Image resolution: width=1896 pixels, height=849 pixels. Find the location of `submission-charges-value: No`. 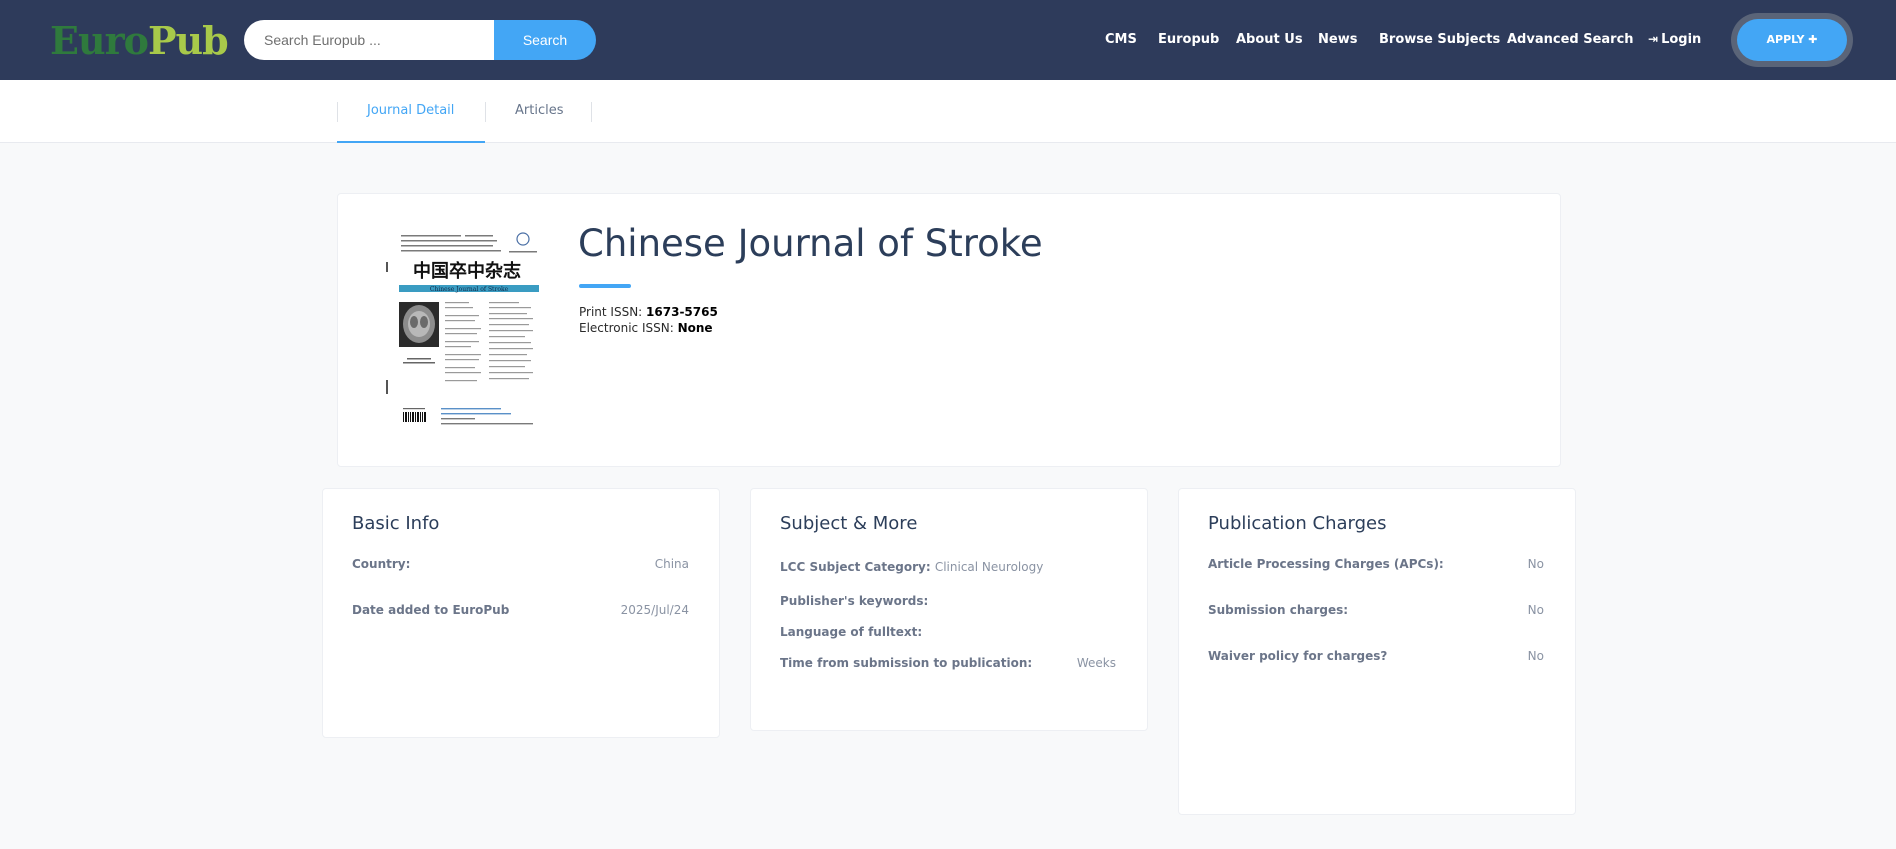

submission-charges-value: No is located at coordinates (1535, 610).